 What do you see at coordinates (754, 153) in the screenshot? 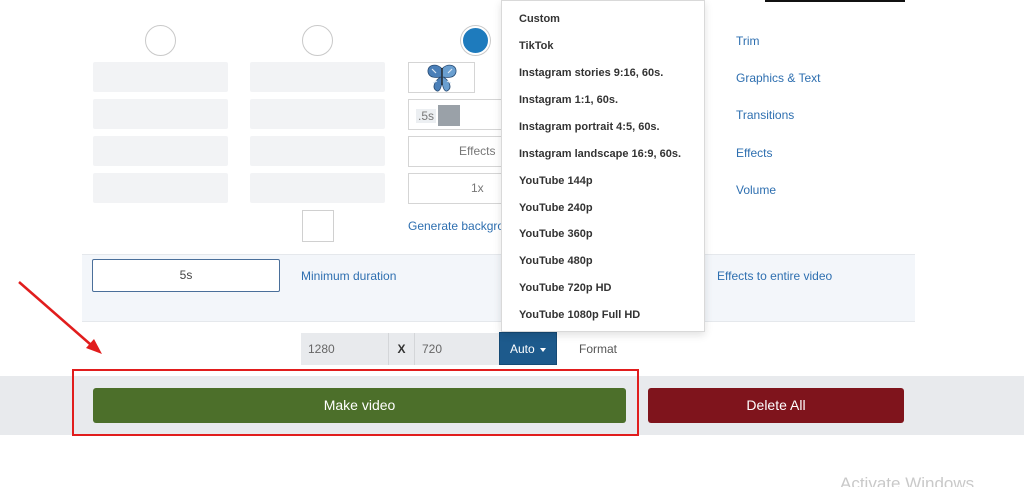
I see `effects-link: Effects` at bounding box center [754, 153].